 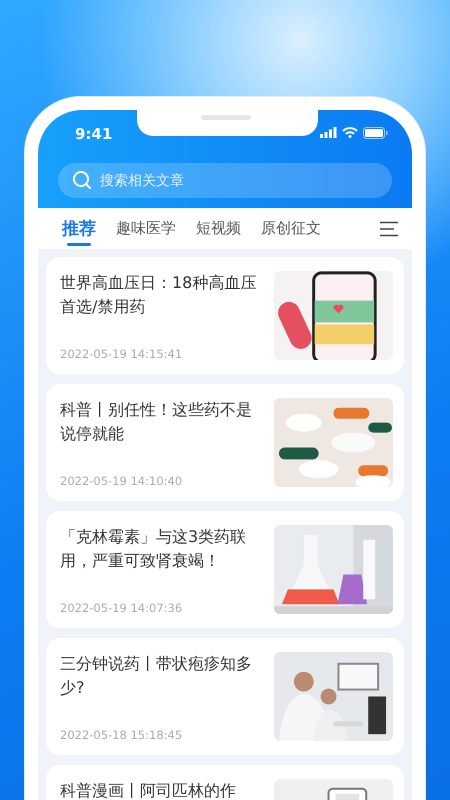 I want to click on article-card: 世界高血压日：18种高血压首选/禁用药 2022-05-19 14:15:41, so click(x=225, y=315).